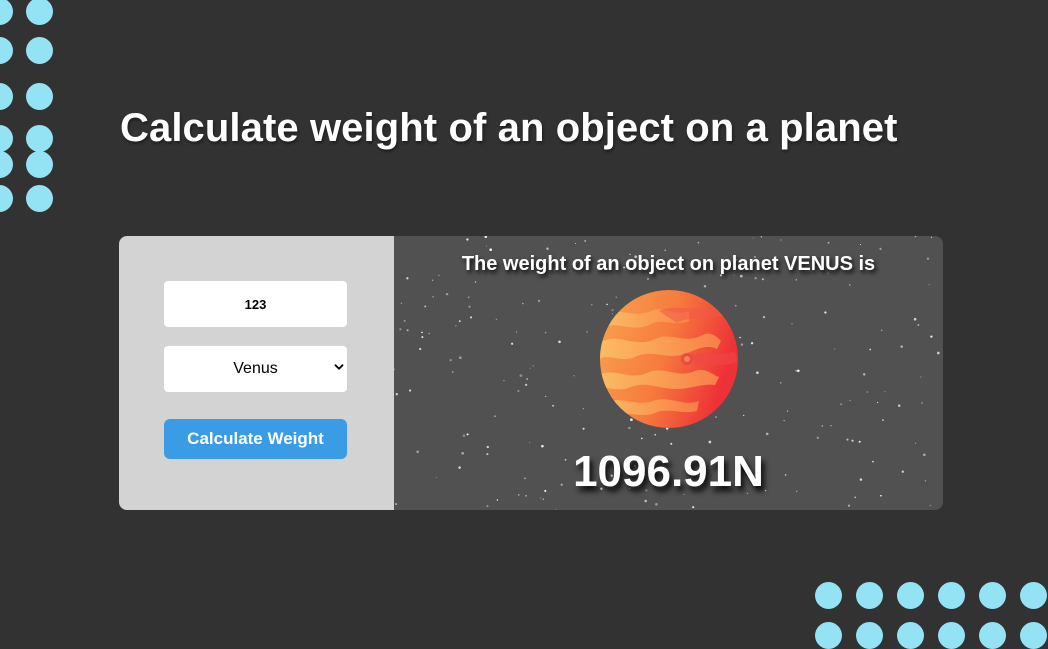 The width and height of the screenshot is (1048, 649). What do you see at coordinates (668, 471) in the screenshot?
I see `result-weight-value: 1096.91N` at bounding box center [668, 471].